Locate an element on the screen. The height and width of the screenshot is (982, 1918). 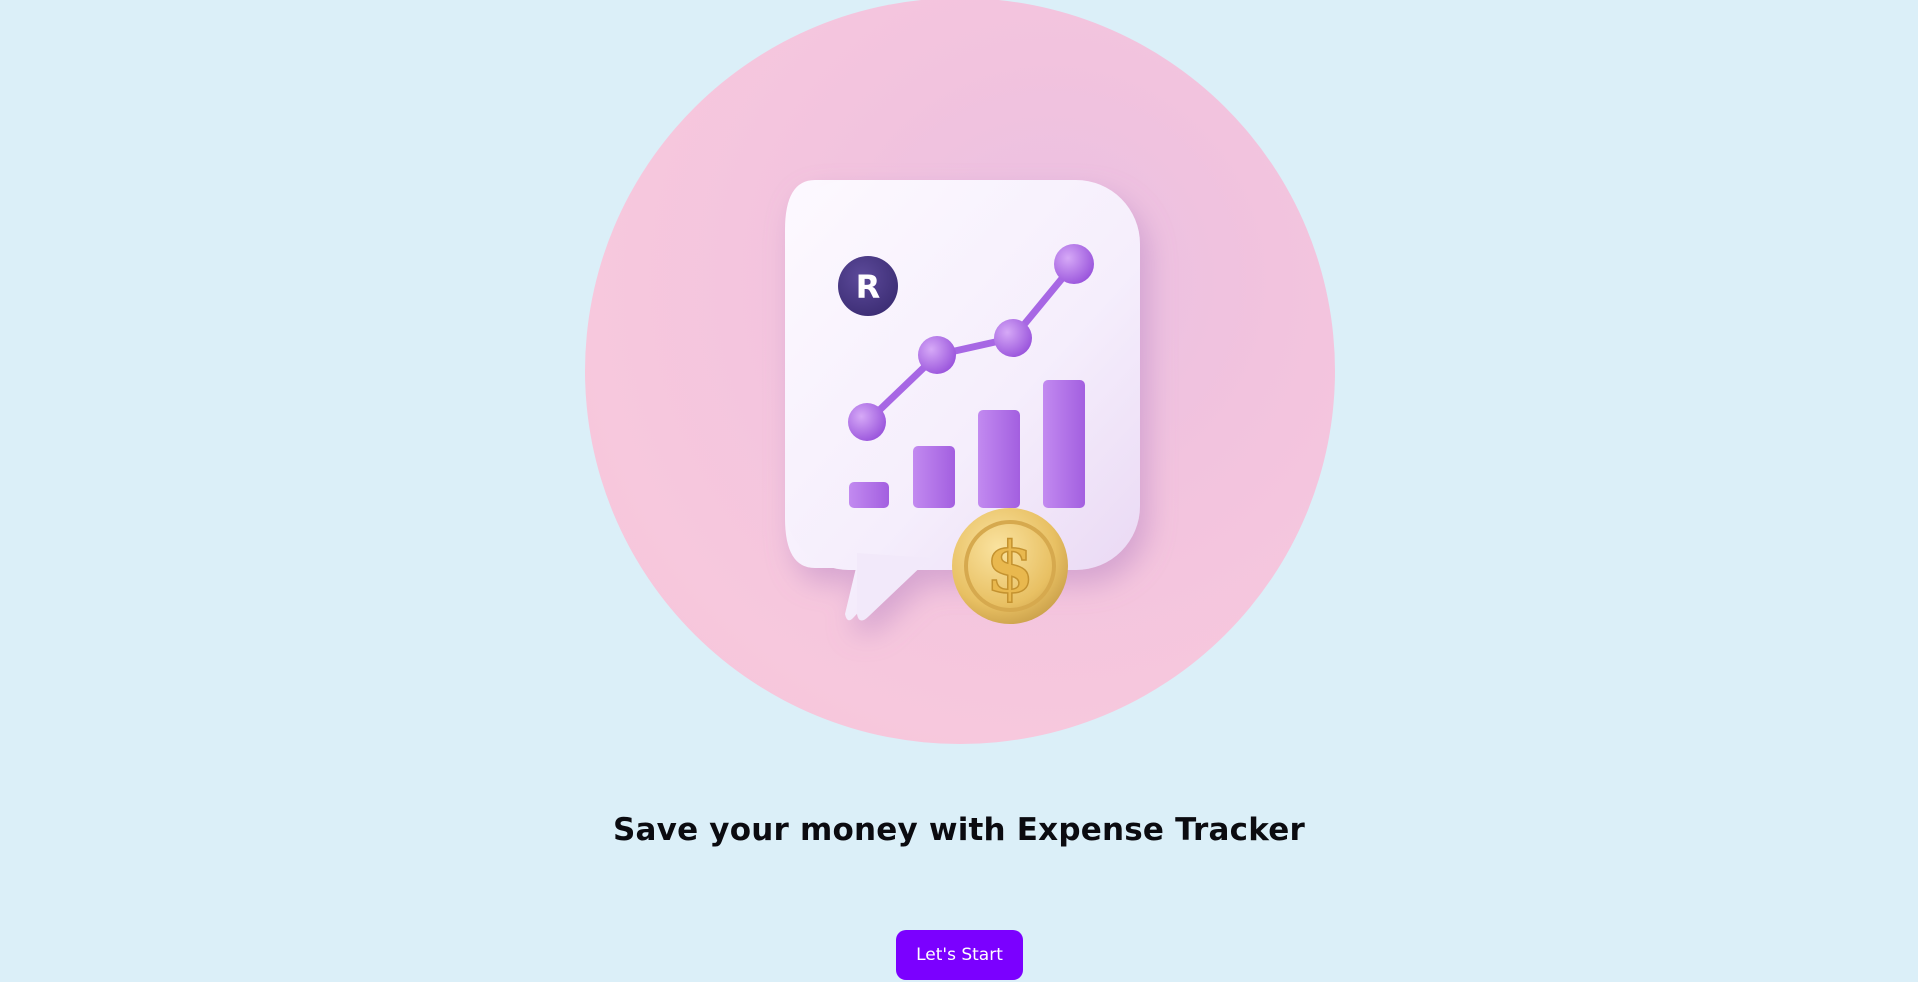
dollar-coin-icon: $ is located at coordinates (1010, 566).